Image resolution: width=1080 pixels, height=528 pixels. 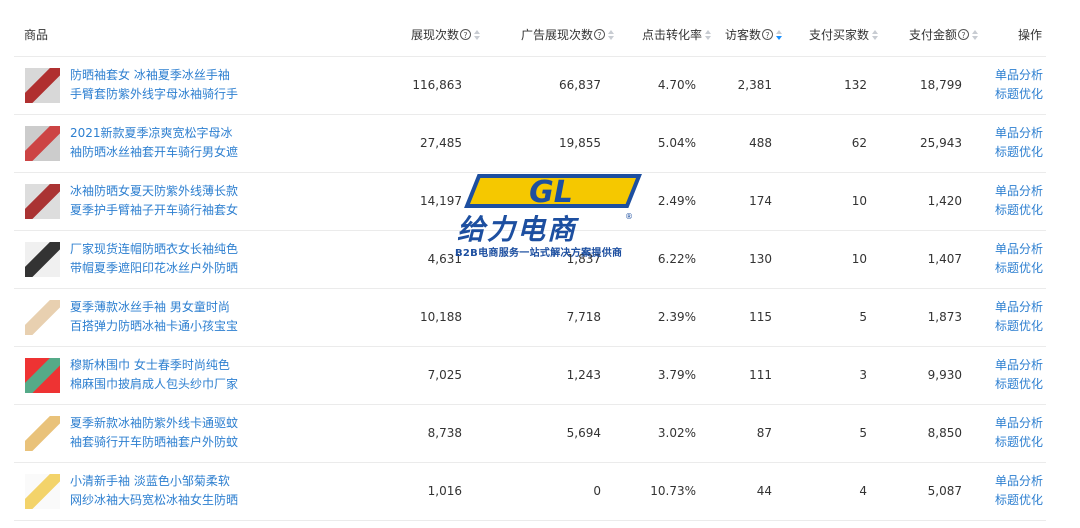 I want to click on ctr-value: 10.73%, so click(x=673, y=491).